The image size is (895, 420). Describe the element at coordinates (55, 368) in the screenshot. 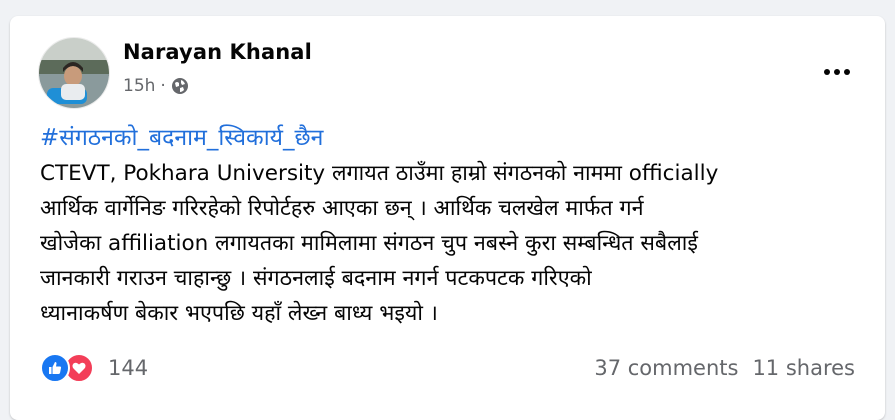

I see `like-icon` at that location.